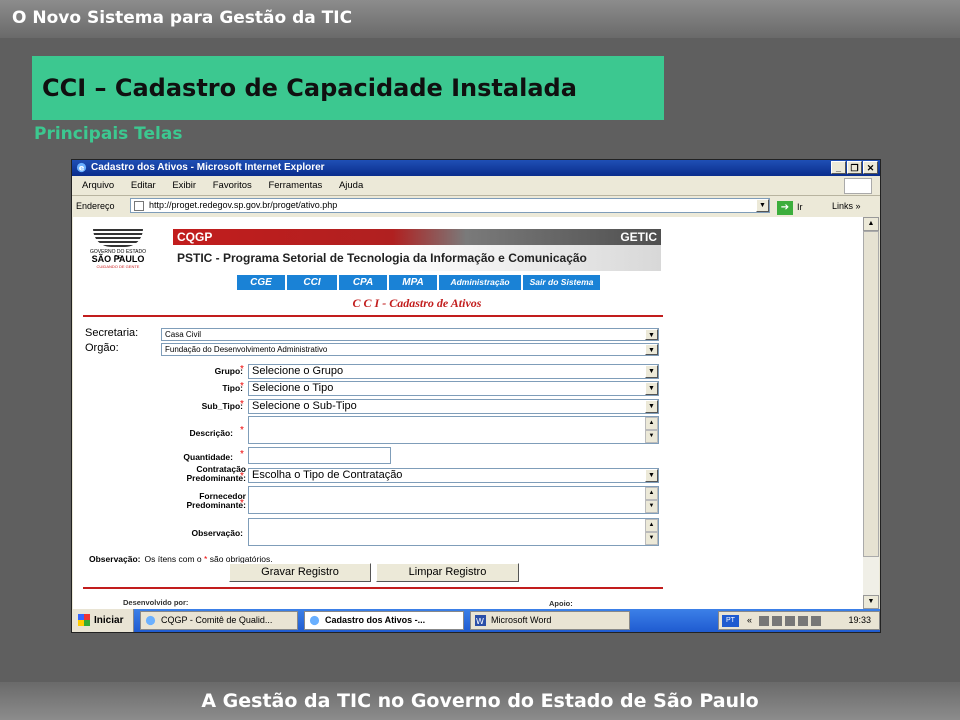 This screenshot has height=720, width=960. What do you see at coordinates (762, 205) in the screenshot?
I see `address-dropdown-button: ▼` at bounding box center [762, 205].